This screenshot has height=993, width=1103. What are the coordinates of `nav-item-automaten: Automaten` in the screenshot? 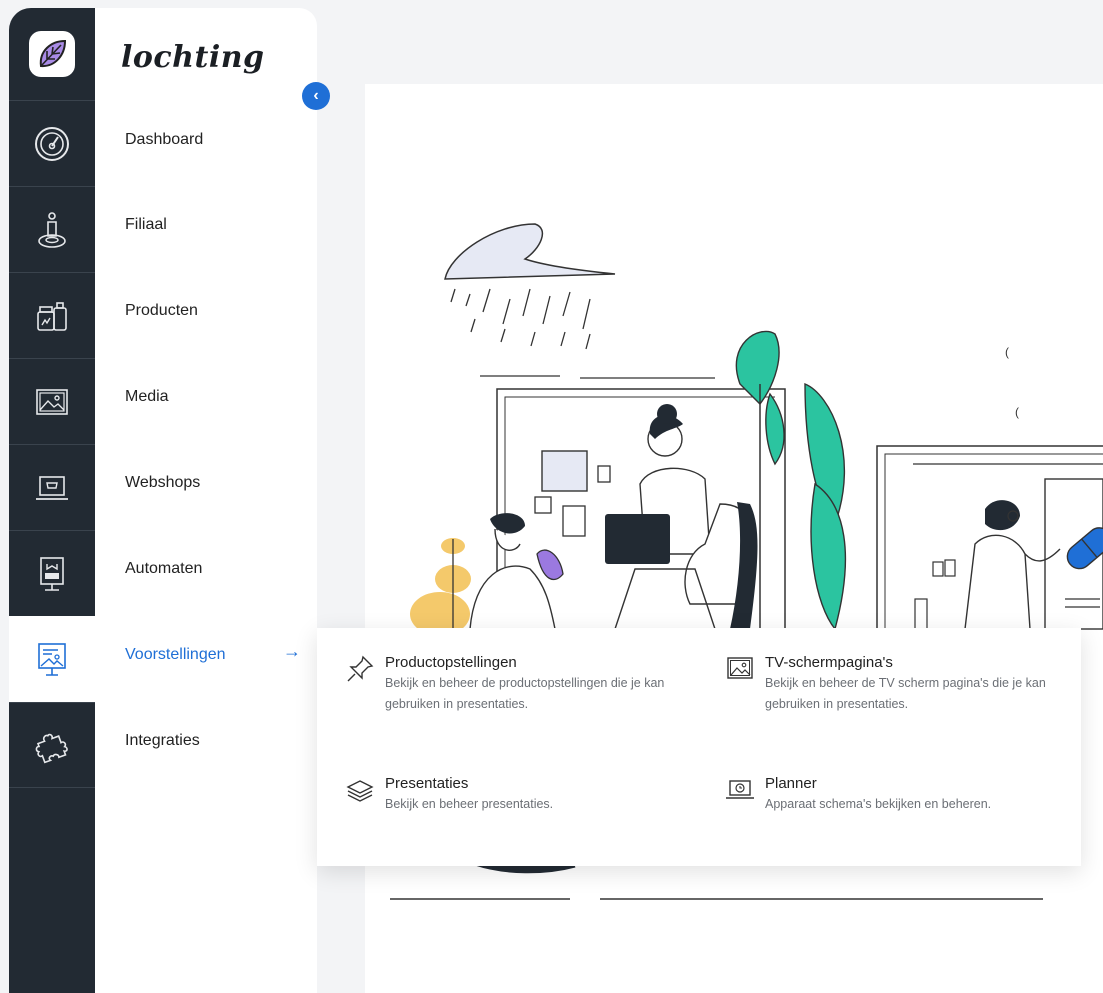 It's located at (163, 569).